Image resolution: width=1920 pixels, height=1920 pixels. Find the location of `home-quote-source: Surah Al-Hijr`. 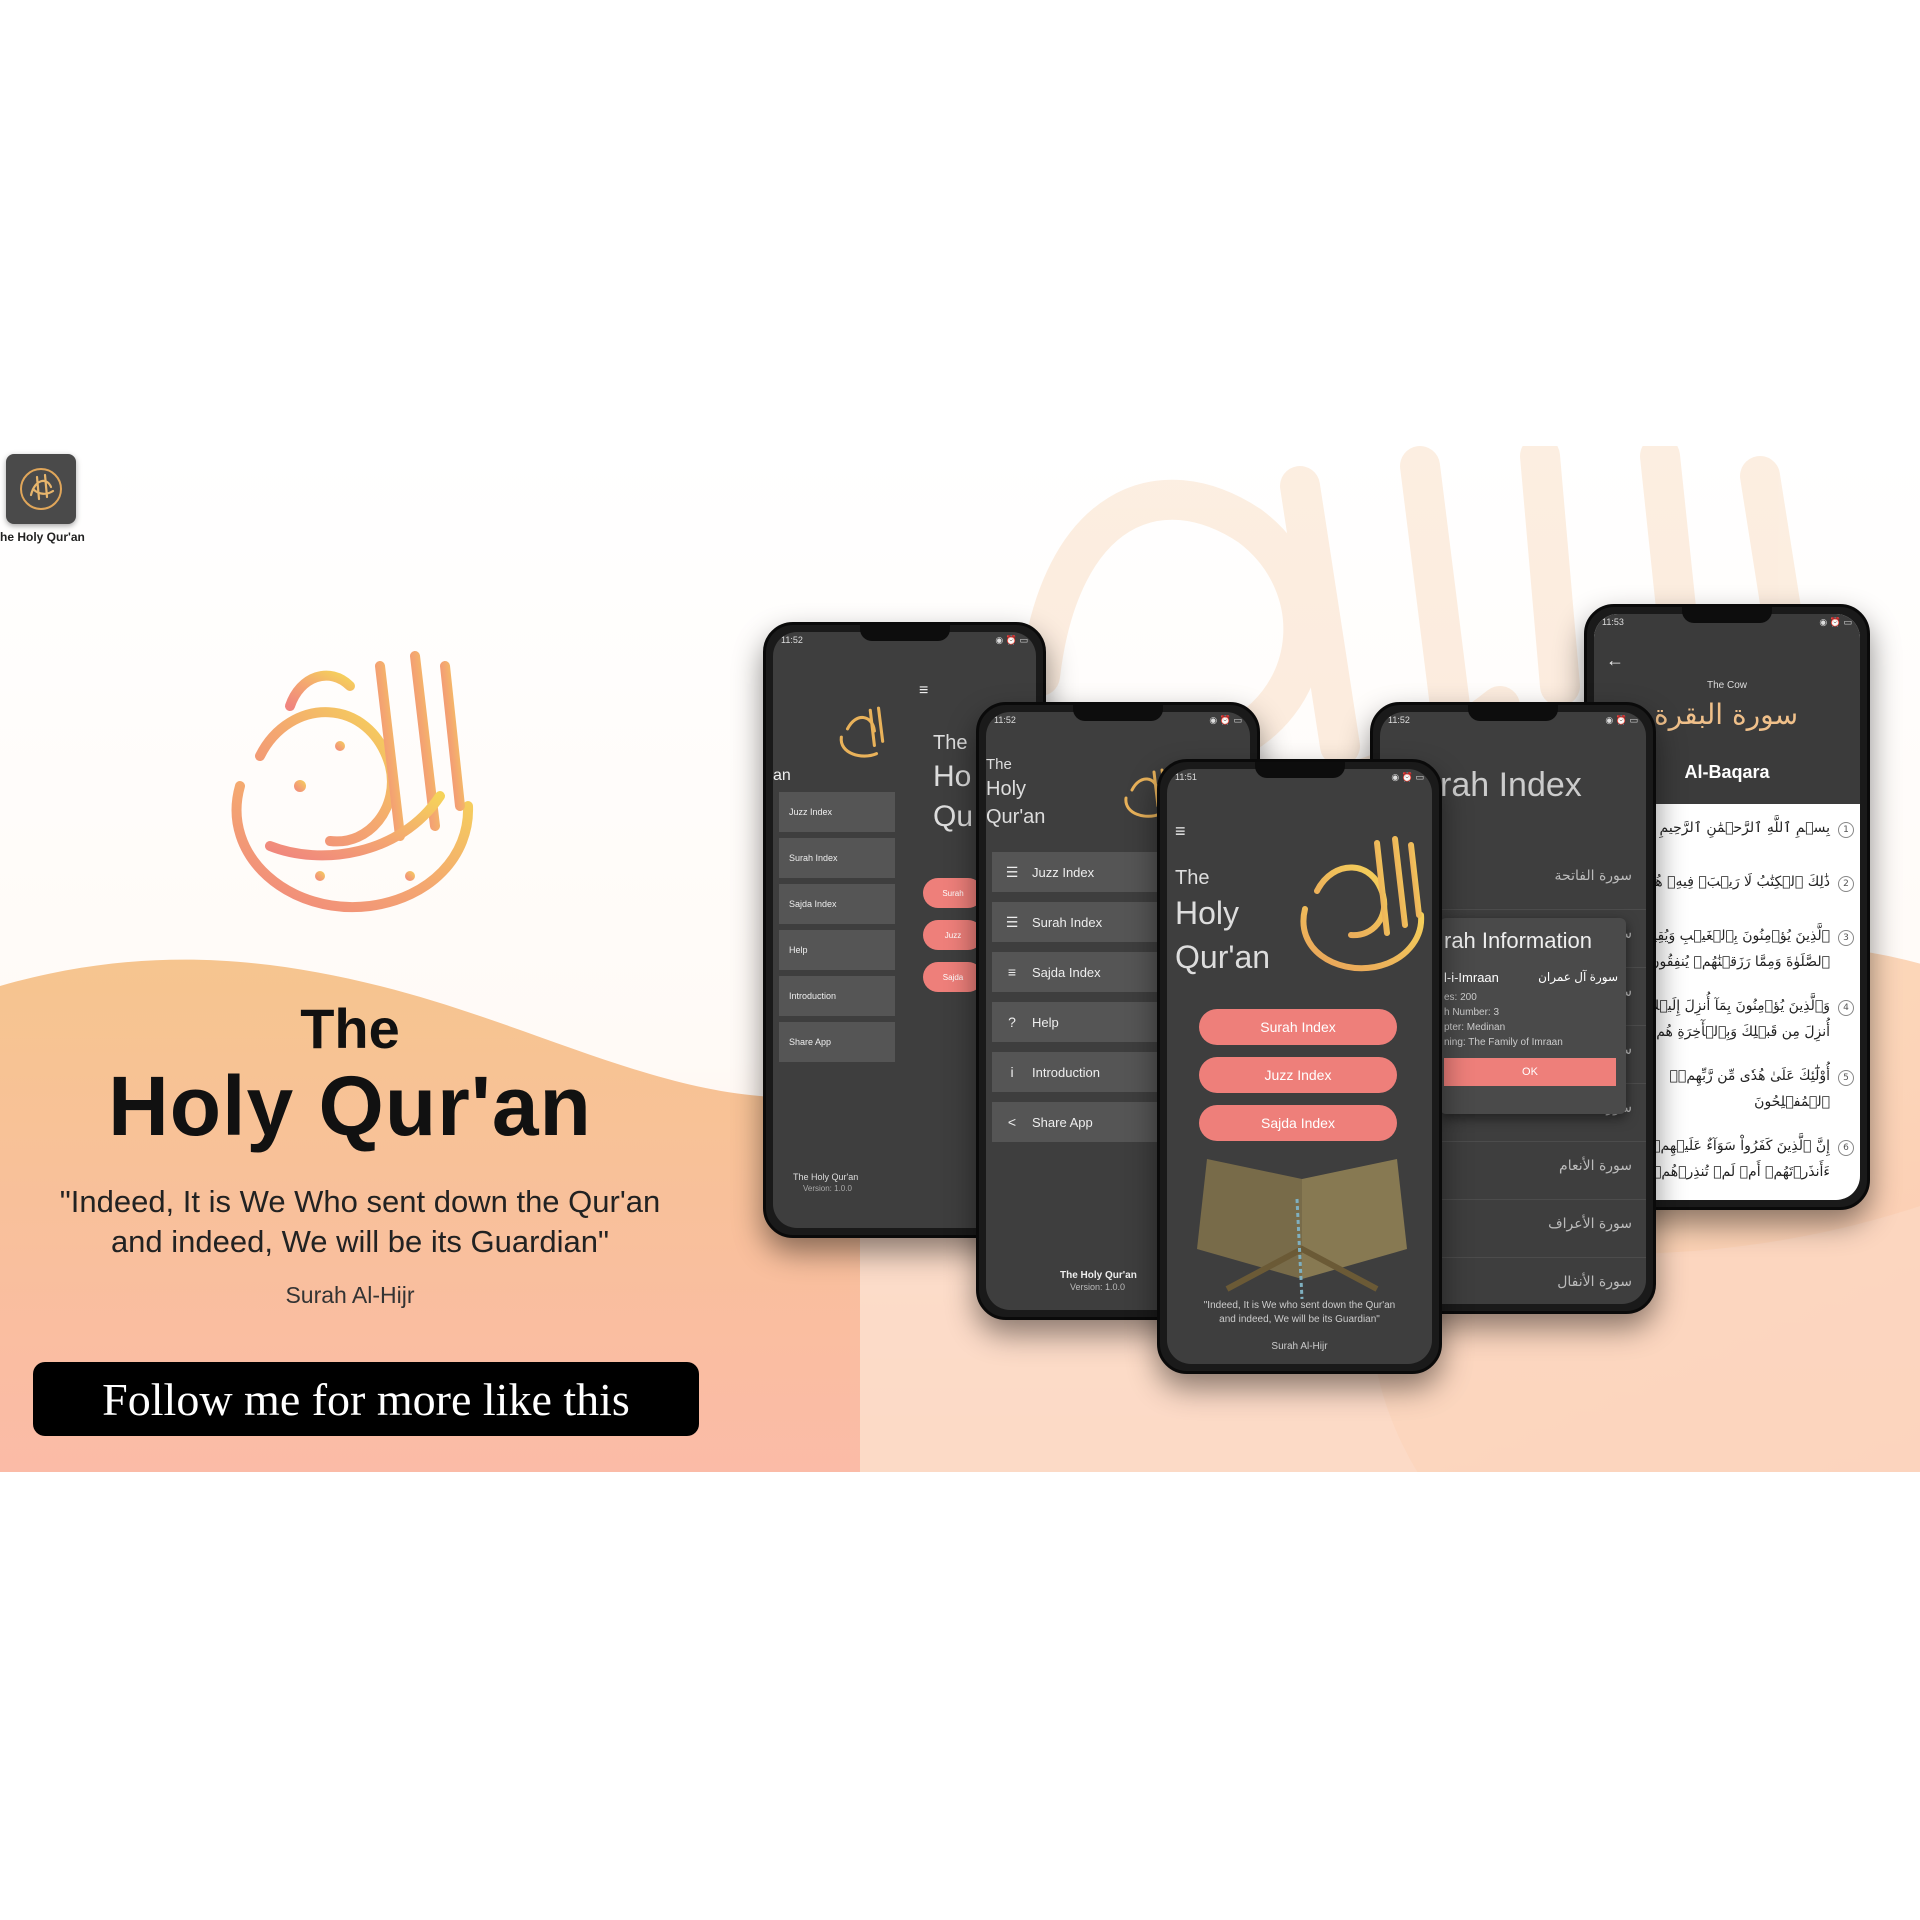

home-quote-source: Surah Al-Hijr is located at coordinates (1299, 1346).